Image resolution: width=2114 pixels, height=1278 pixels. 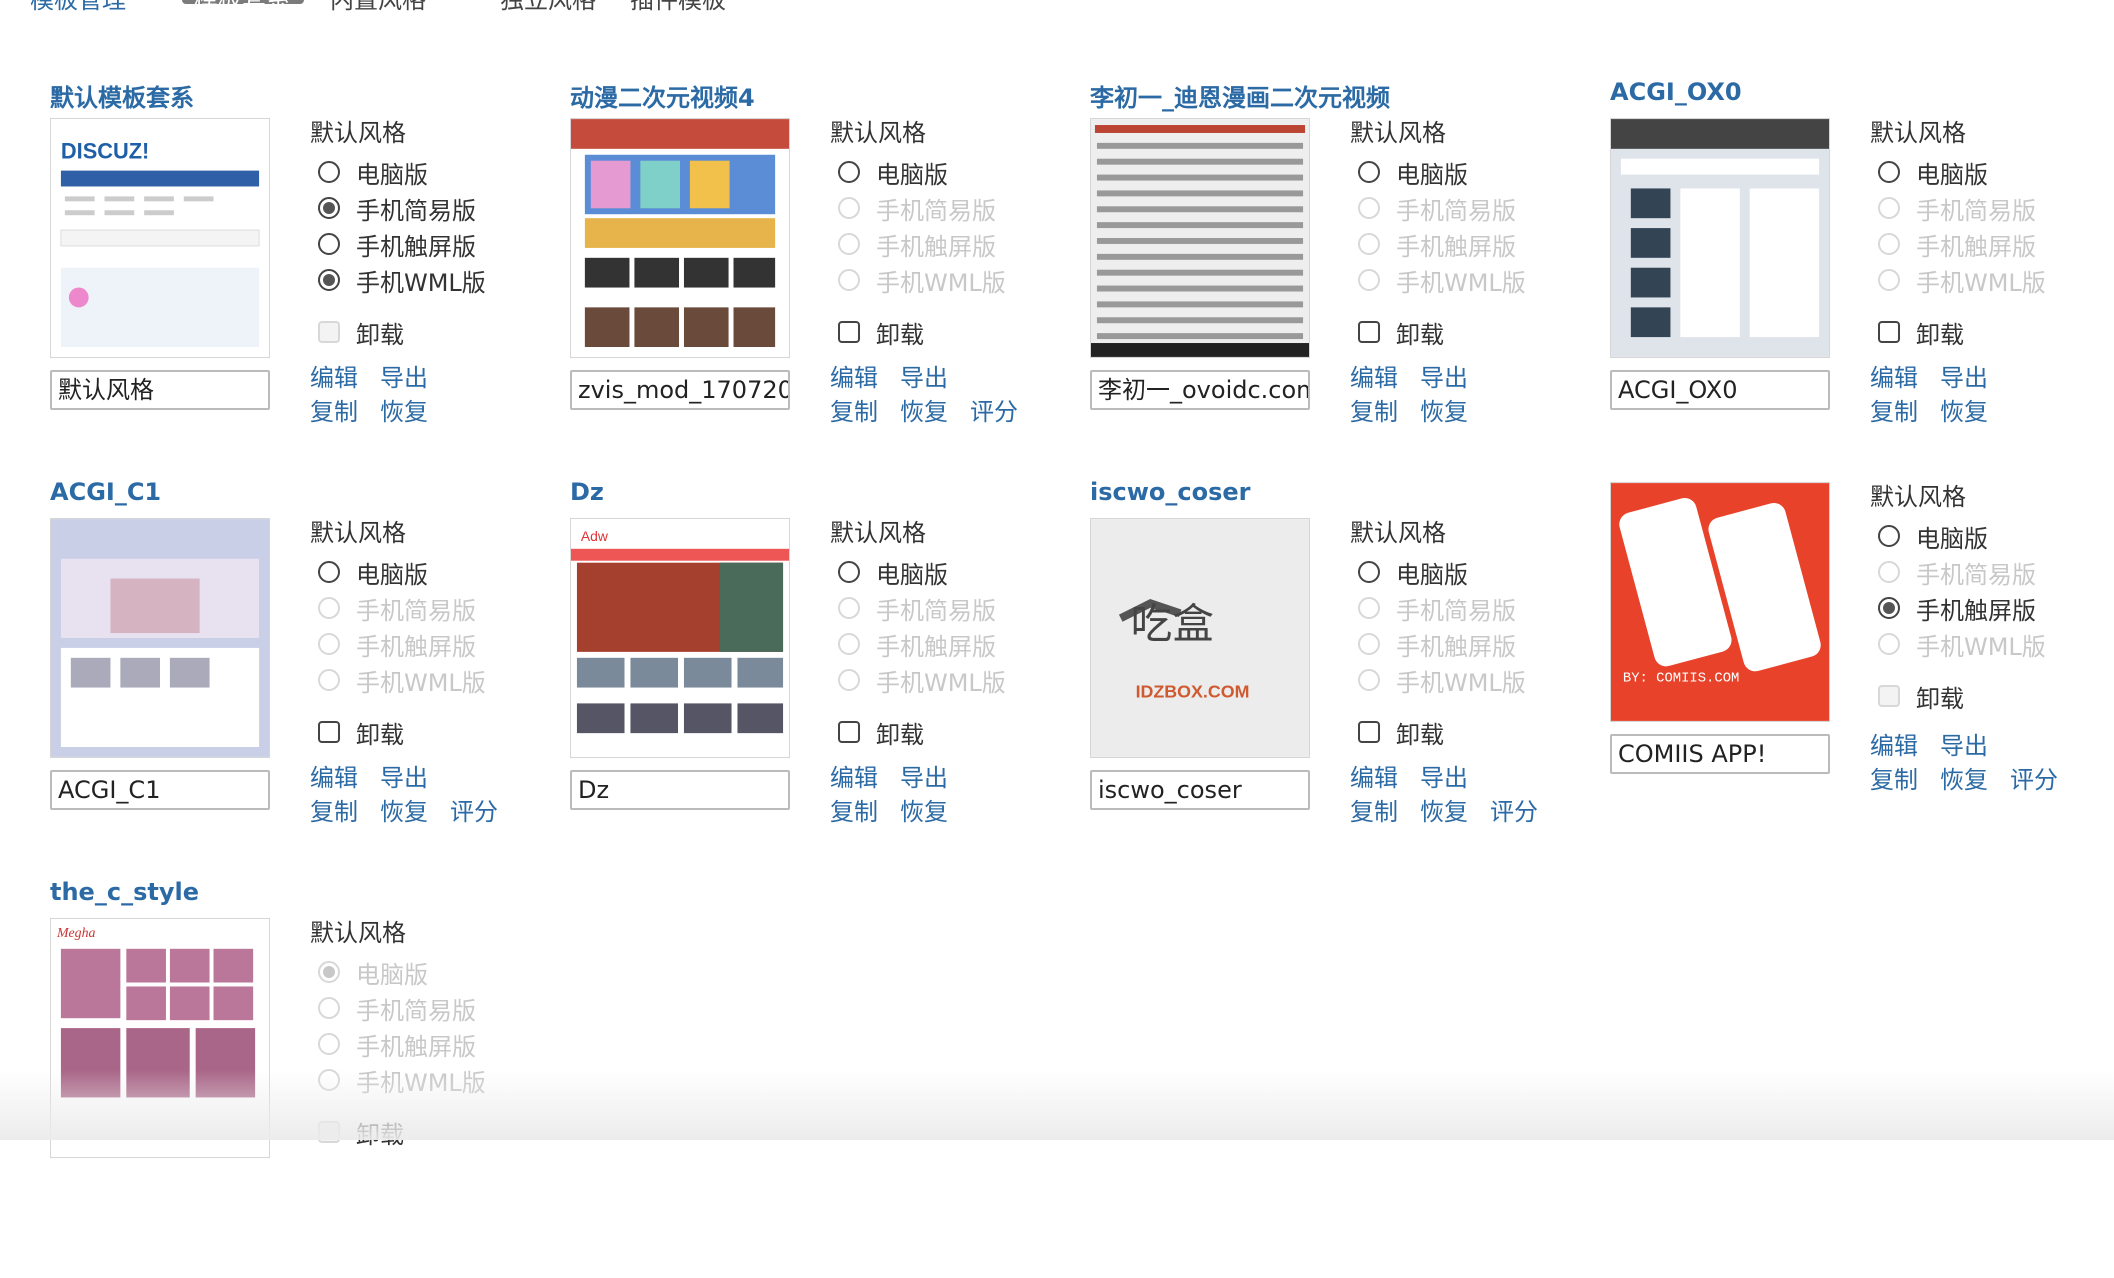 I want to click on style-name-input: 默认风格, so click(x=160, y=390).